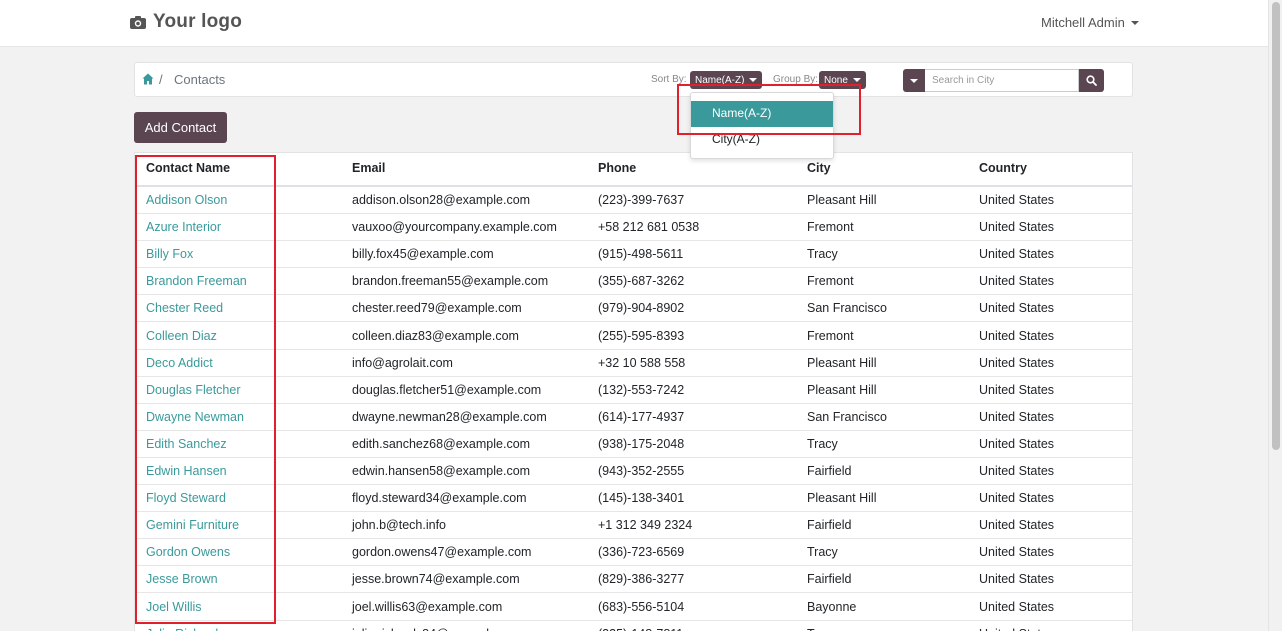 This screenshot has height=631, width=1282. What do you see at coordinates (641, 579) in the screenshot?
I see `phone-cell: (829)-386-3277` at bounding box center [641, 579].